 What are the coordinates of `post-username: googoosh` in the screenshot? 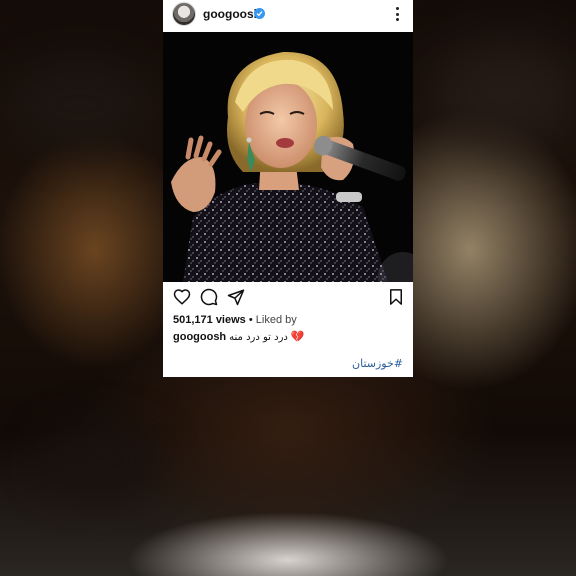 It's located at (232, 14).